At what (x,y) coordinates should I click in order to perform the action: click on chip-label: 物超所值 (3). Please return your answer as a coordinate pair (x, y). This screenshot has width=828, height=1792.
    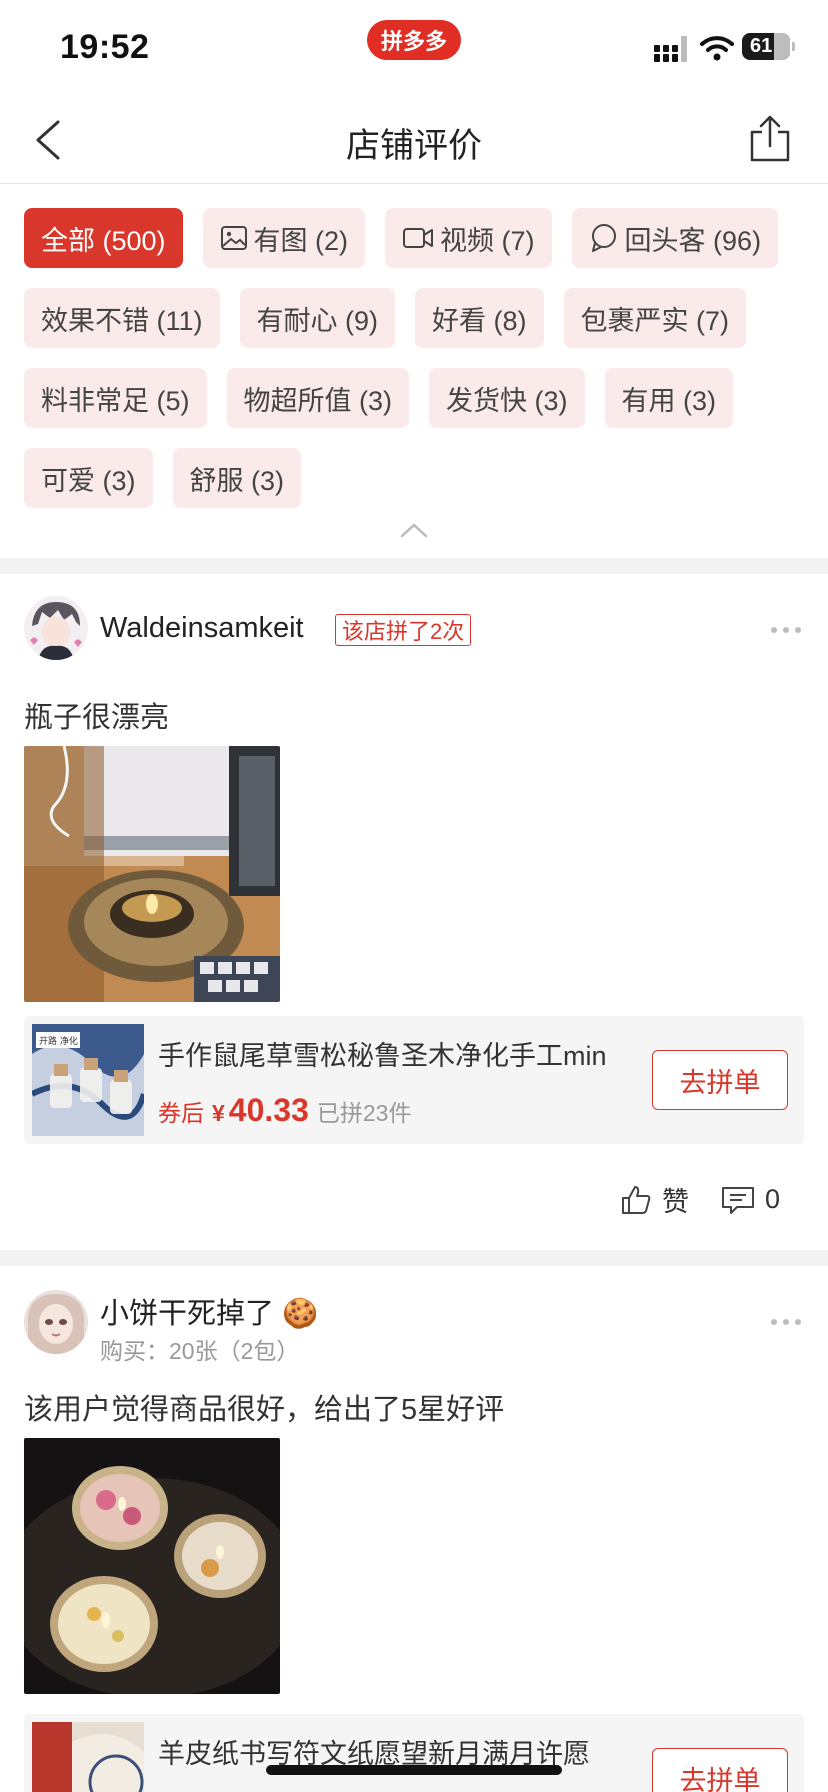
    Looking at the image, I should click on (318, 400).